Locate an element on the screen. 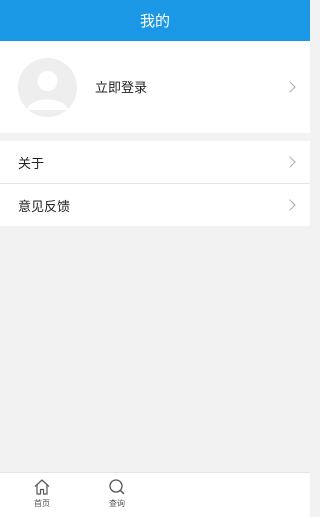 The width and height of the screenshot is (320, 517). tab-home: 首页 is located at coordinates (42, 493).